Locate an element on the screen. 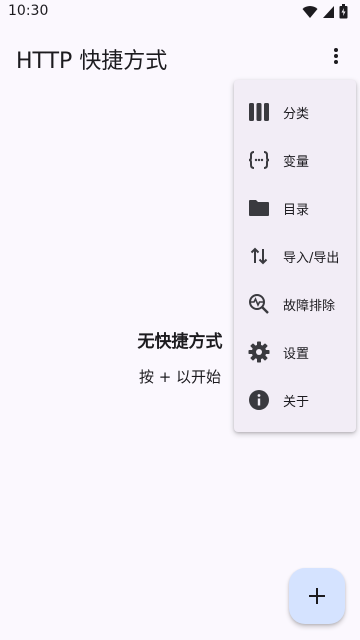 This screenshot has height=640, width=360. menu-item-label: 设置 is located at coordinates (296, 354).